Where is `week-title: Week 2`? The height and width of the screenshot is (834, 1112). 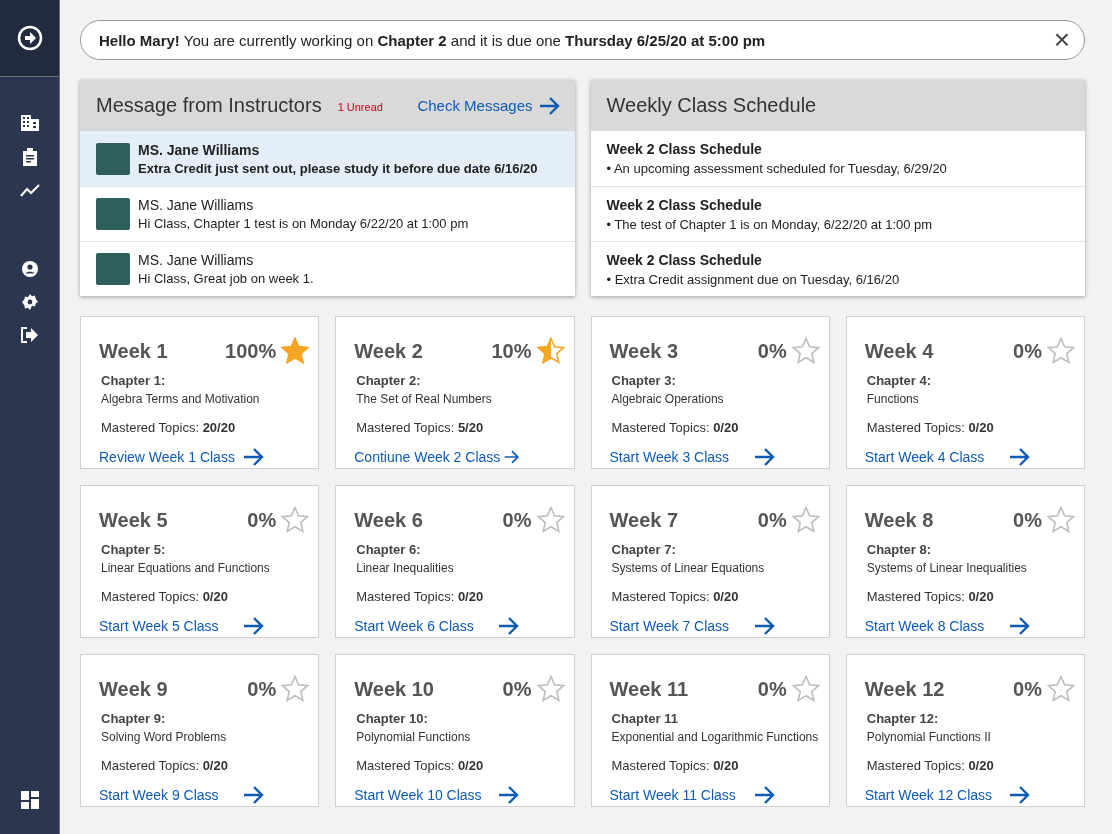
week-title: Week 2 is located at coordinates (389, 351).